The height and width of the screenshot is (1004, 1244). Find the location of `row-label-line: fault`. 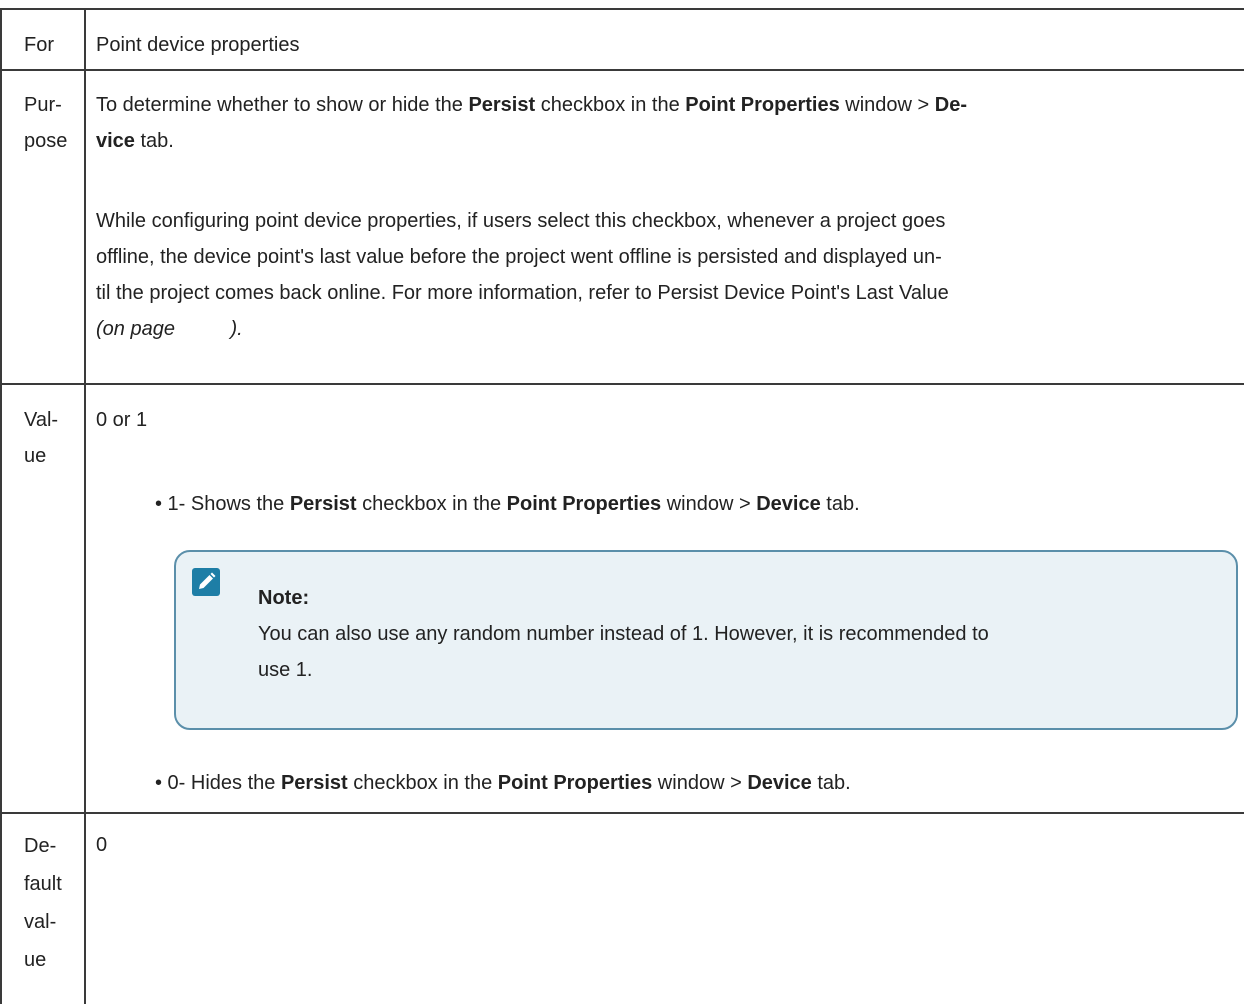

row-label-line: fault is located at coordinates (43, 884).